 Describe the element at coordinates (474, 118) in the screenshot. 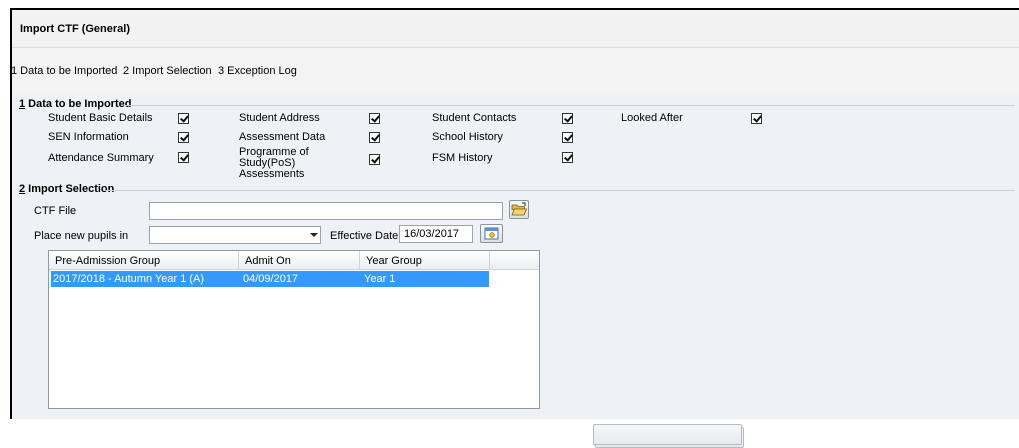

I see `student-contacts-label: Student Contacts` at that location.